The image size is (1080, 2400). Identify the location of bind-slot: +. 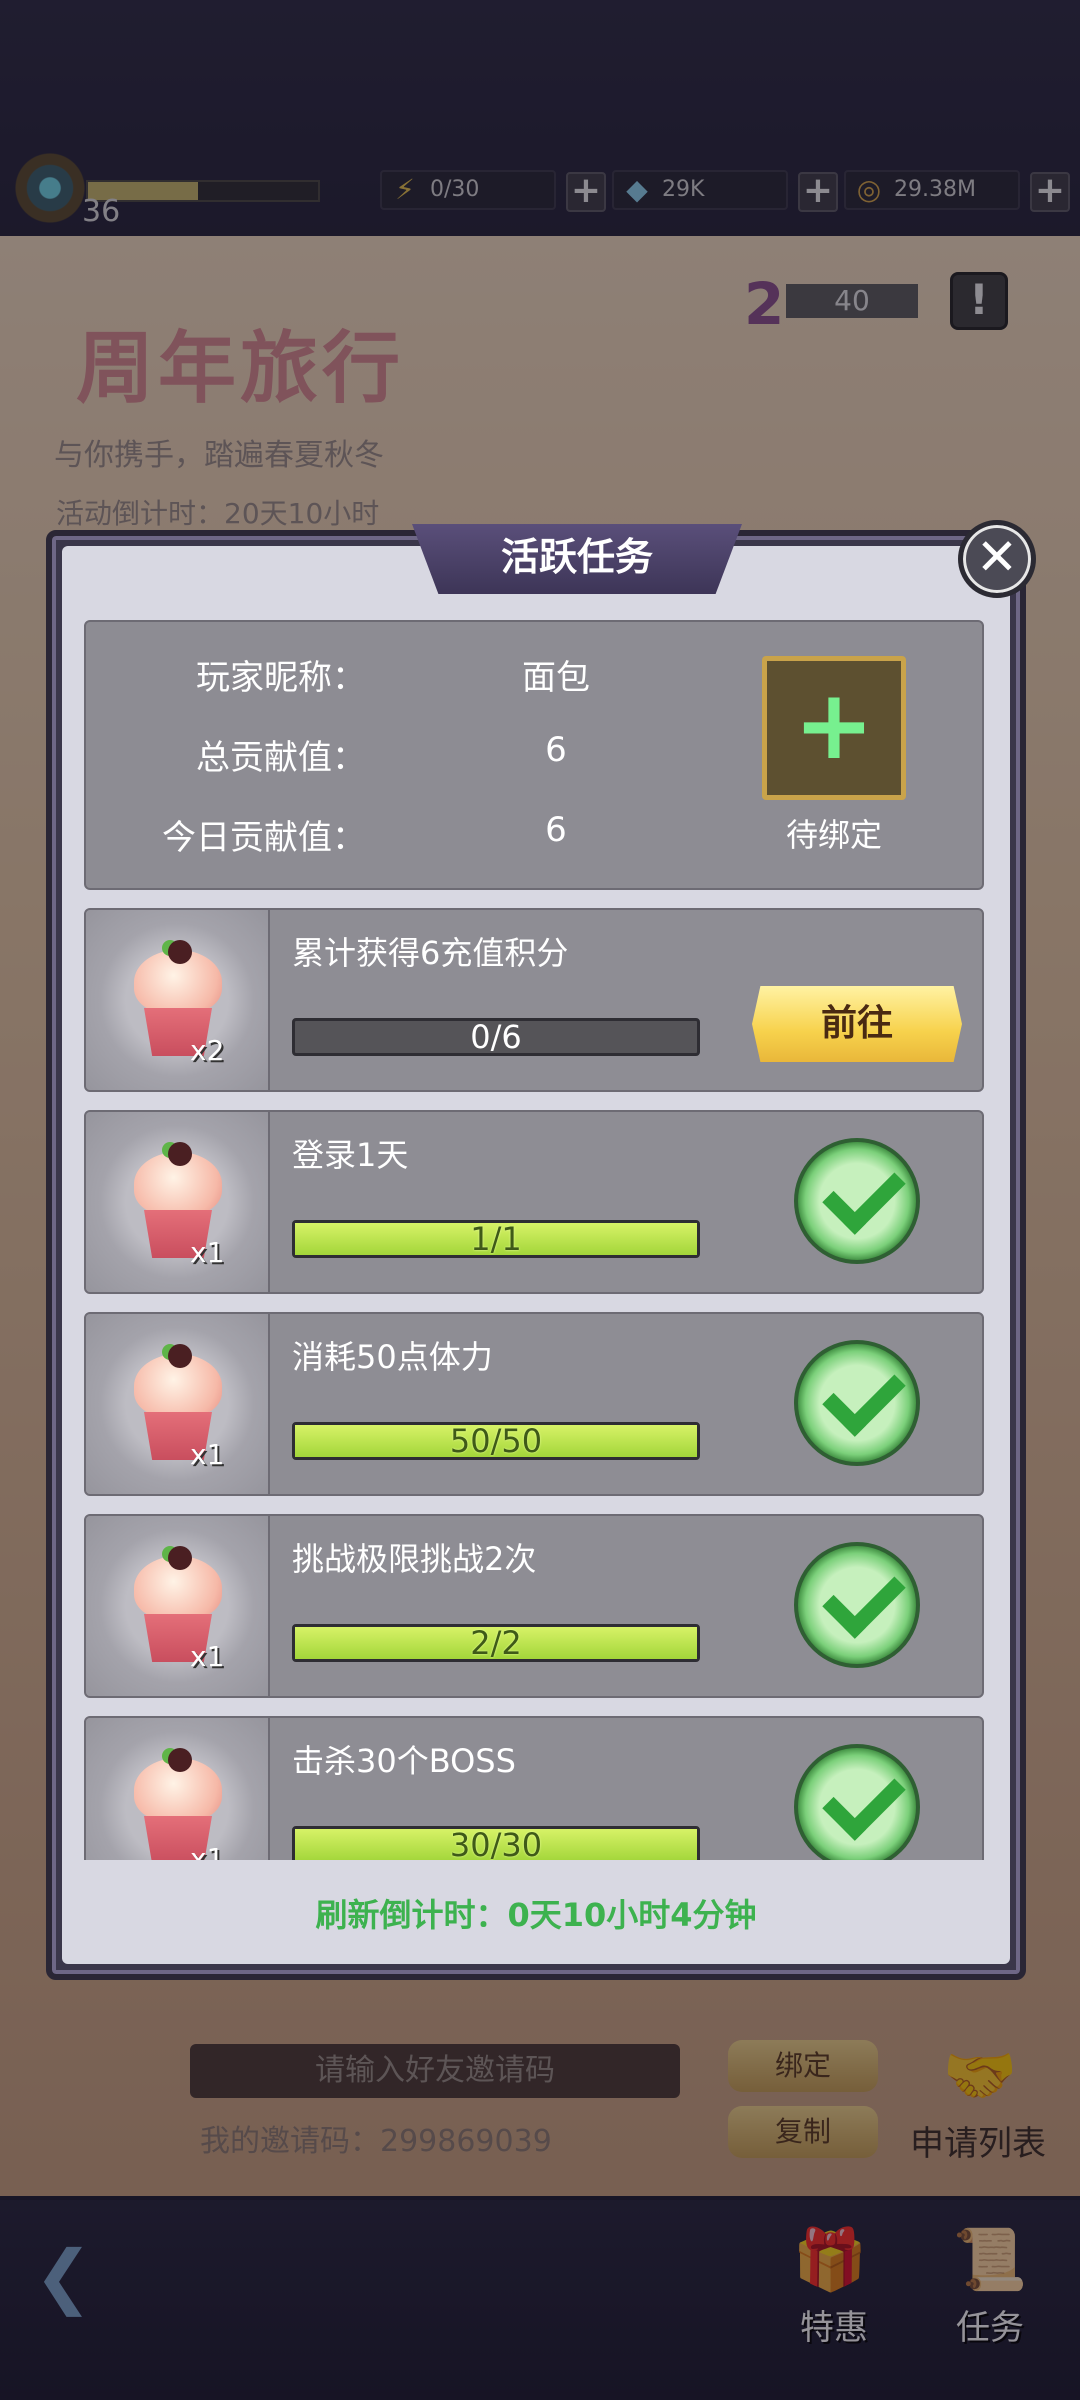
(834, 728).